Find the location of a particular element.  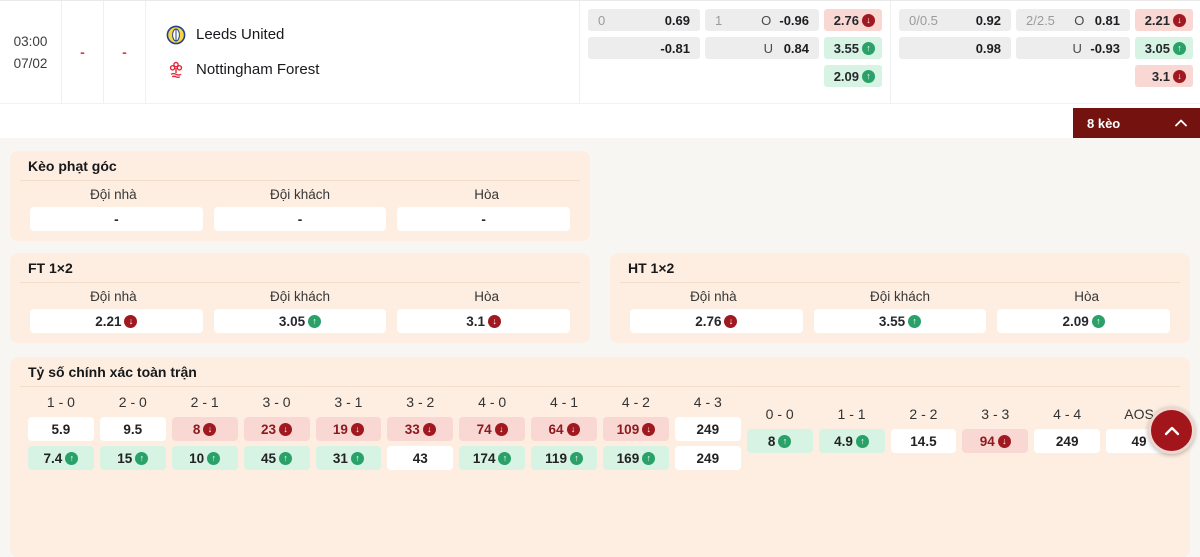

x12-home-cell: 2.76 ↓ is located at coordinates (853, 20).